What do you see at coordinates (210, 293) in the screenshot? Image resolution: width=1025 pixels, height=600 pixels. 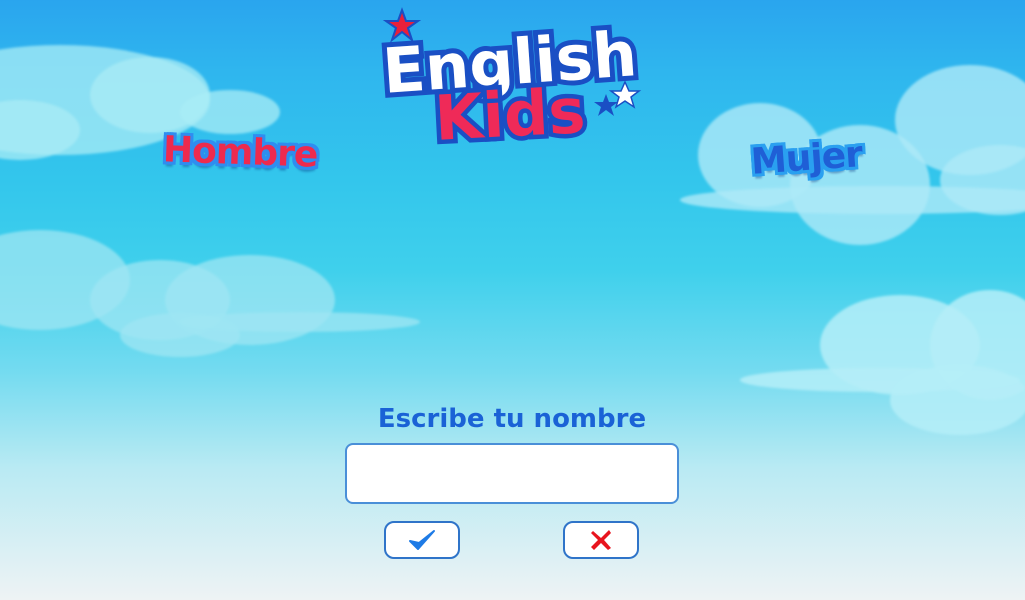 I see `cloud-middle-left` at bounding box center [210, 293].